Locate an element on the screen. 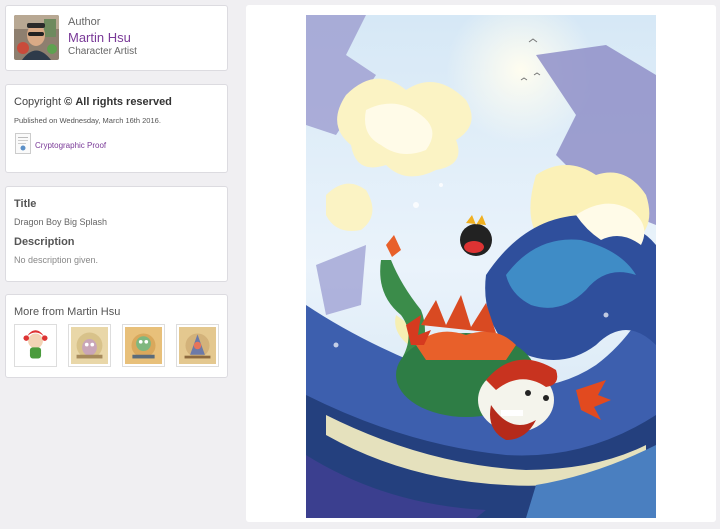 This screenshot has width=720, height=529. title-heading: Title is located at coordinates (25, 204).